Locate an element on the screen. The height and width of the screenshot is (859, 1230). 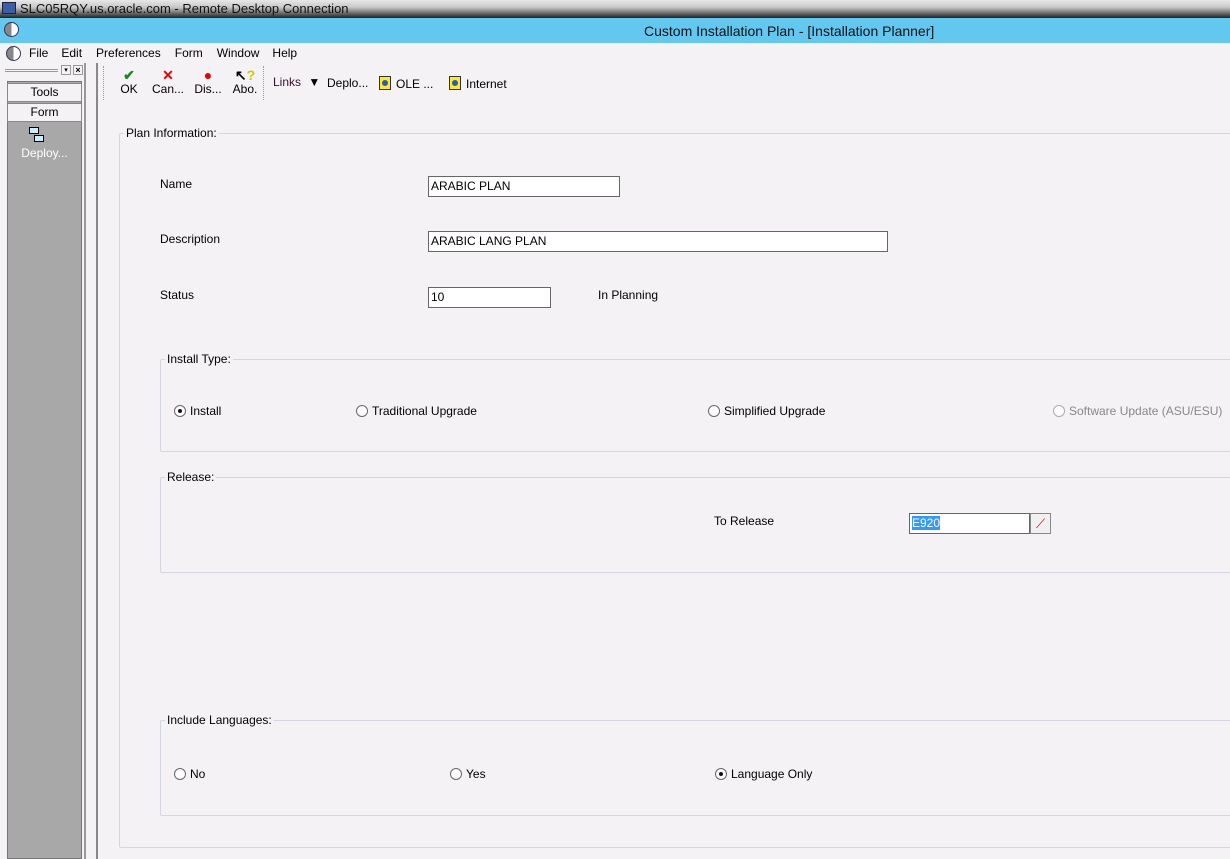
pane-body is located at coordinates (44, 470).